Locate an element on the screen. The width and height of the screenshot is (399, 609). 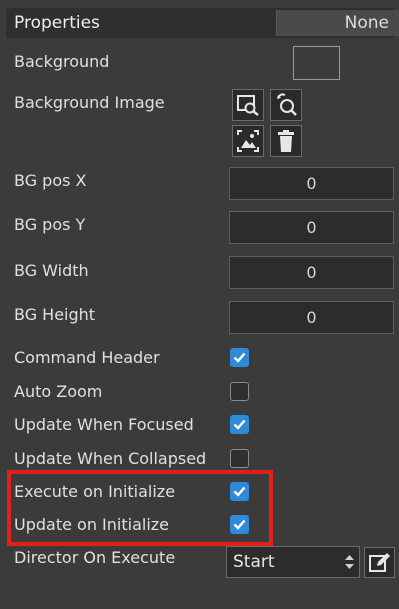
bg-pos-y-label: BG pos Y is located at coordinates (50, 224).